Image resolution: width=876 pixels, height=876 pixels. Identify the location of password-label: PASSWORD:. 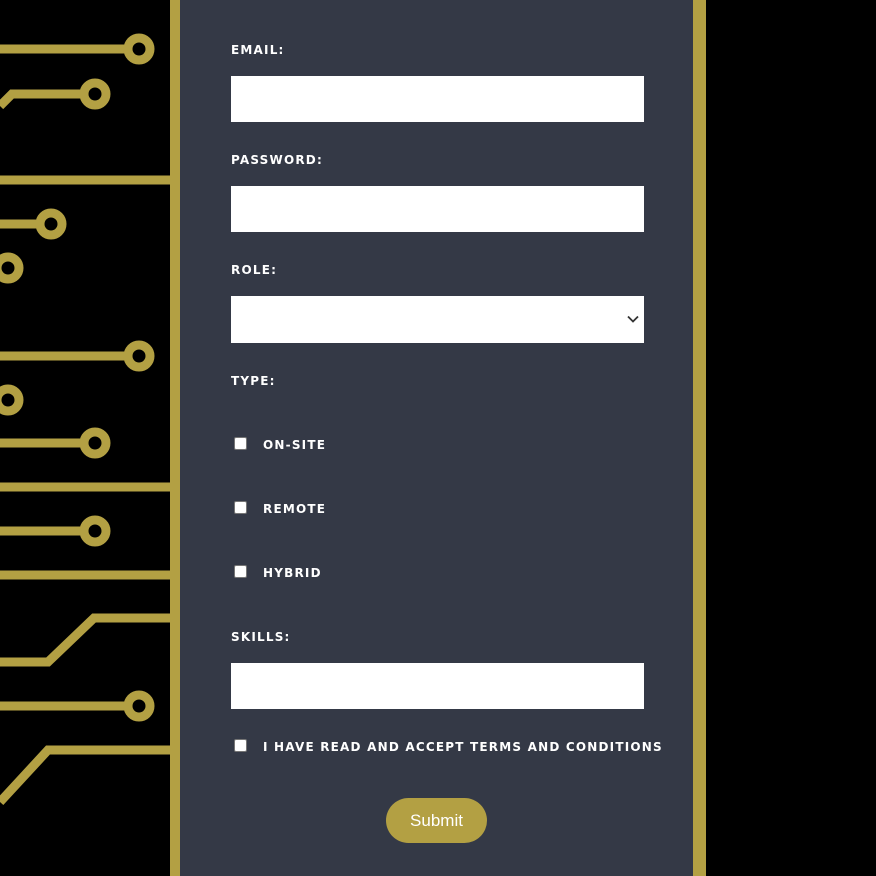
(277, 160).